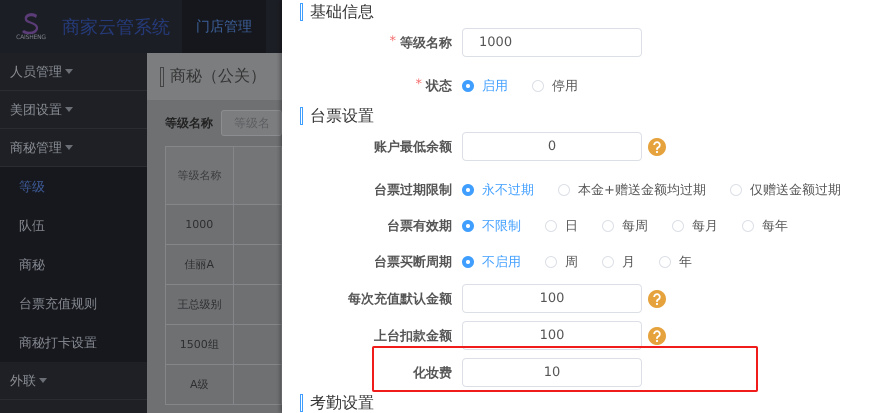  Describe the element at coordinates (432, 373) in the screenshot. I see `field-label: 化妆费` at that location.